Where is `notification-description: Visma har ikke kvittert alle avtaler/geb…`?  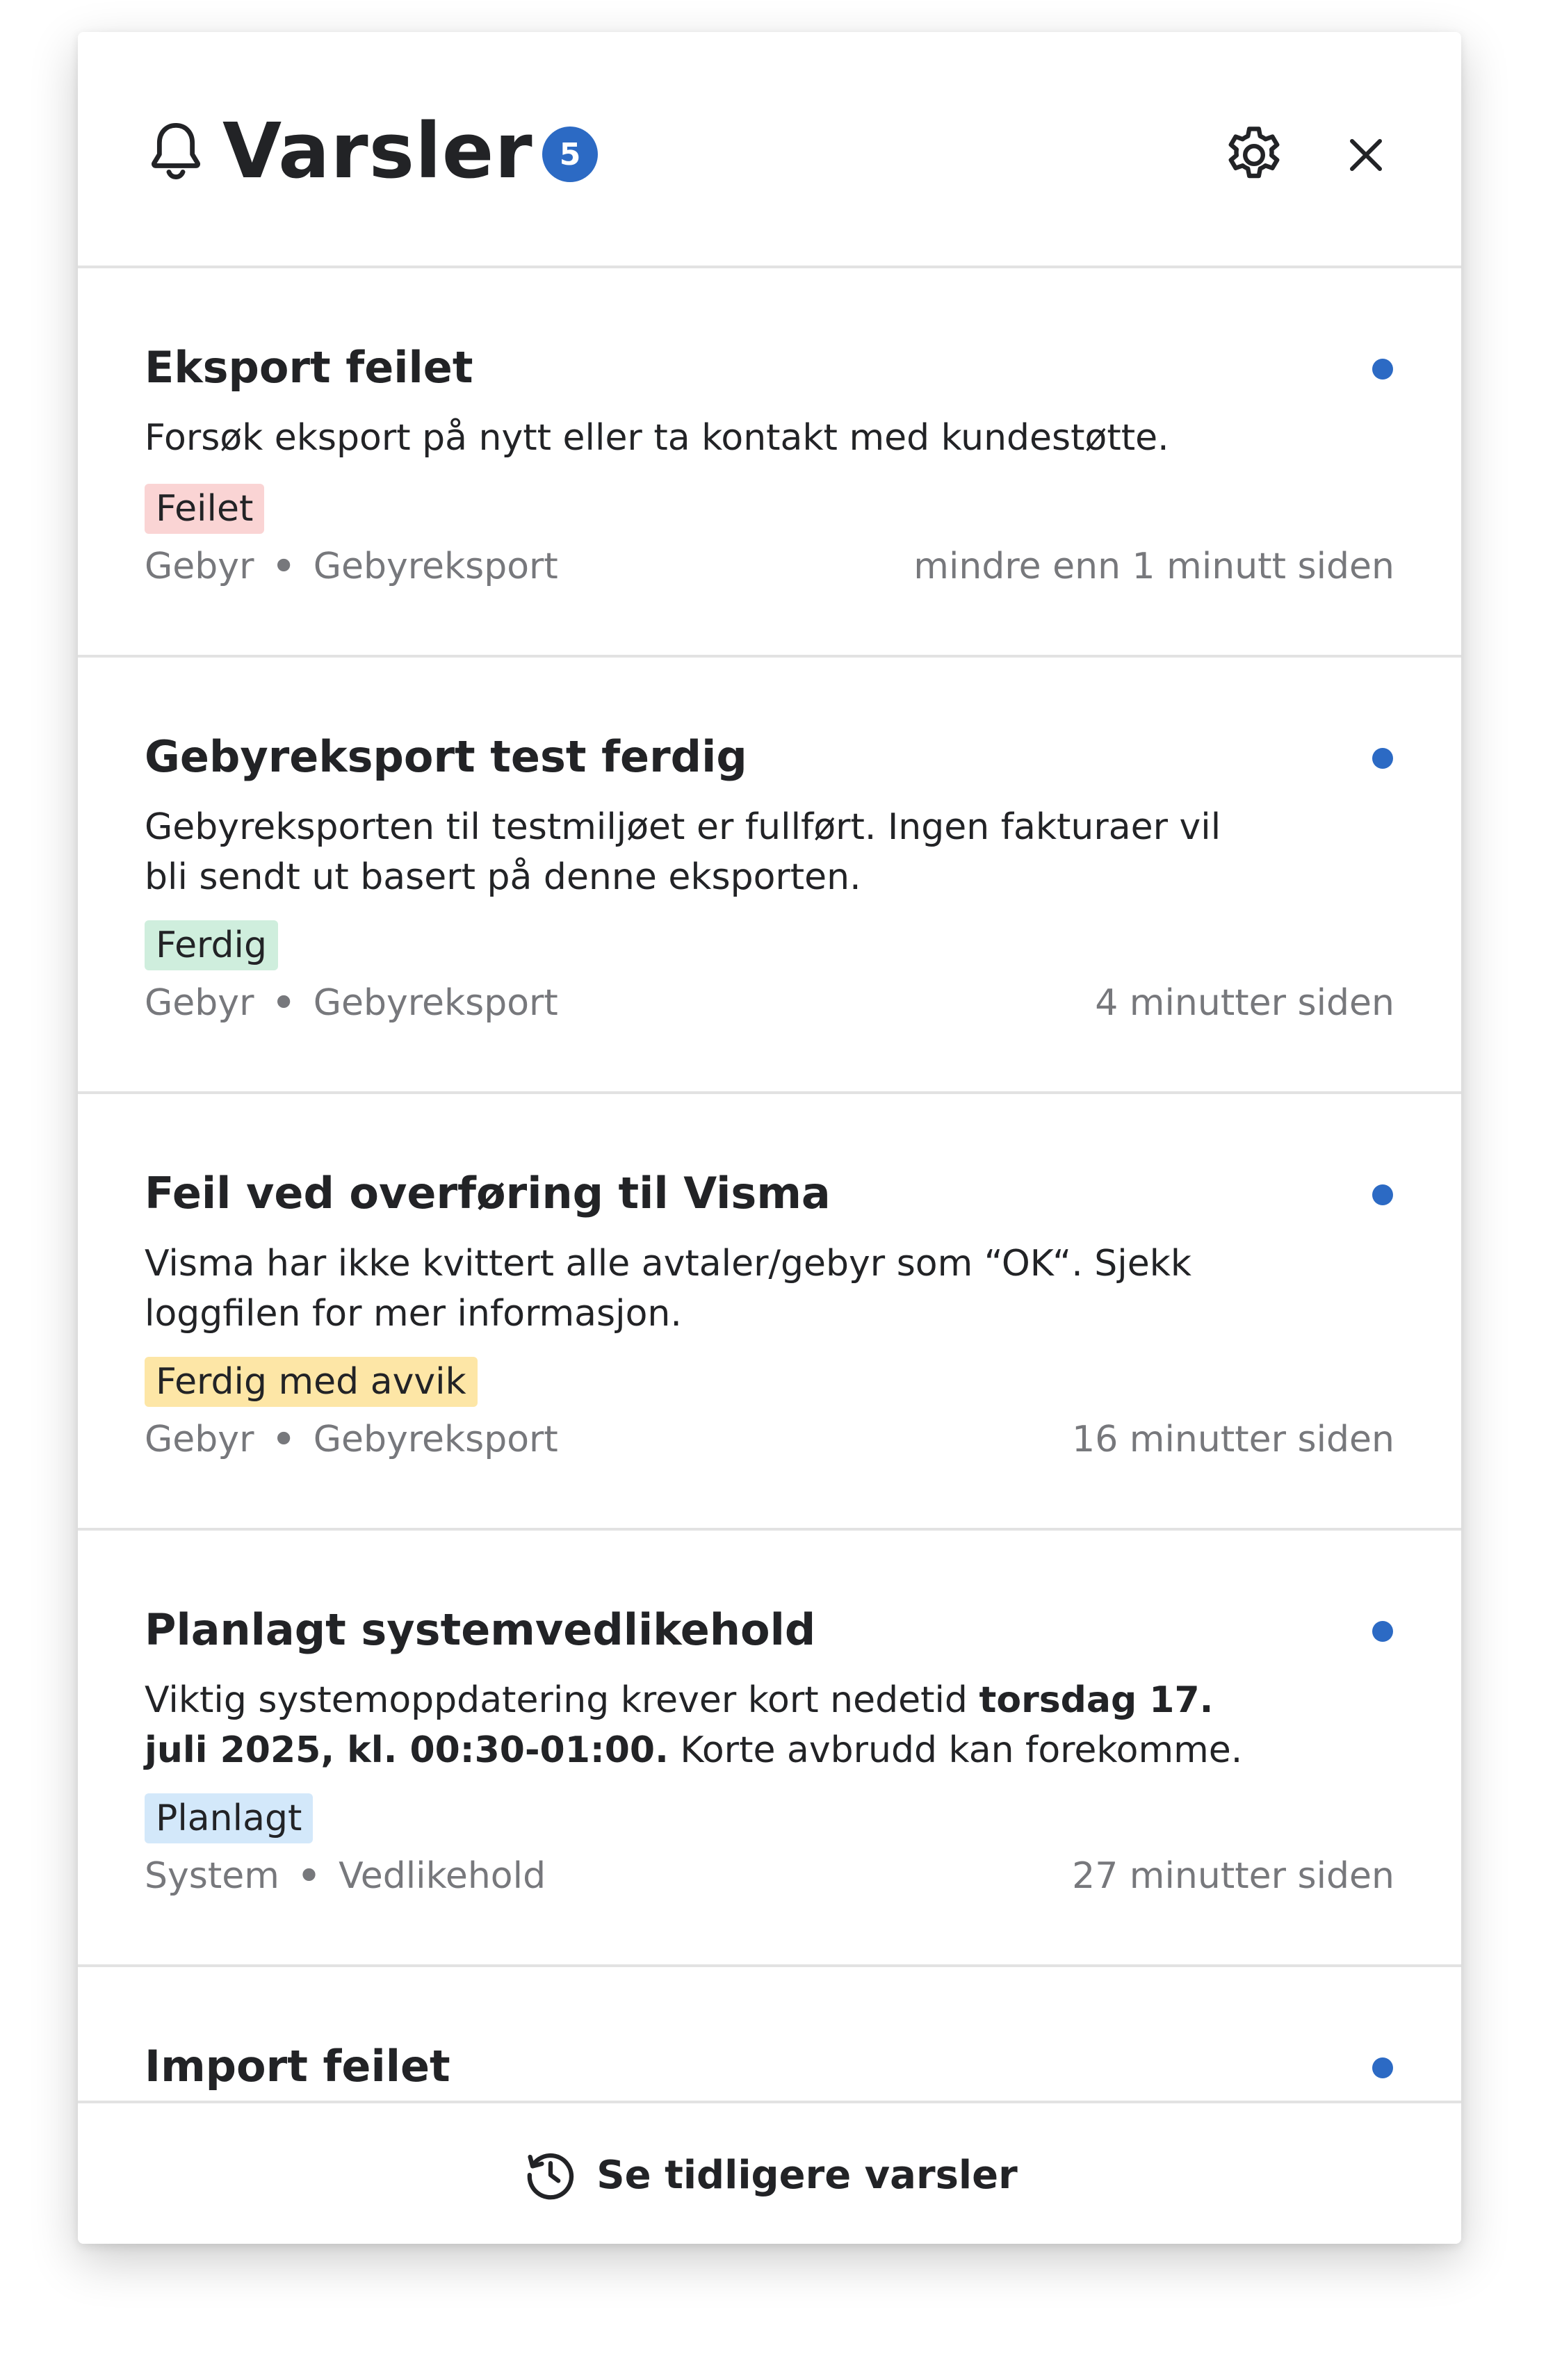 notification-description: Visma har ikke kvittert alle avtaler/geb… is located at coordinates (668, 1289).